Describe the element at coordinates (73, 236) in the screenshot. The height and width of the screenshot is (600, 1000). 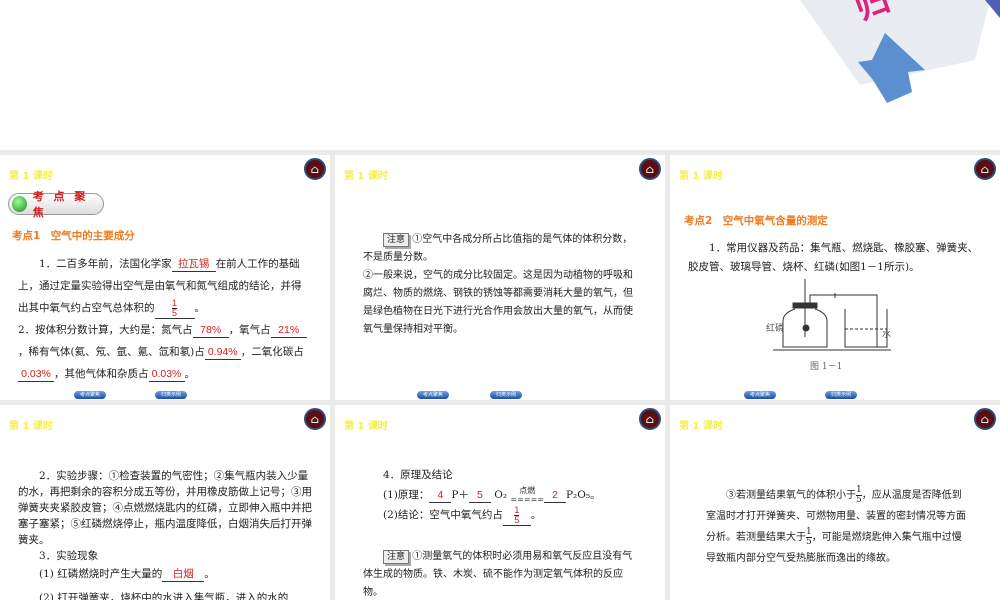
I see `section-heading: 考点1 空气中的主要成分` at that location.